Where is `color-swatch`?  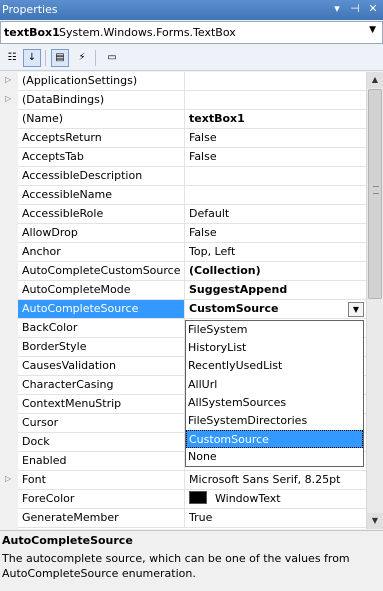 color-swatch is located at coordinates (198, 497).